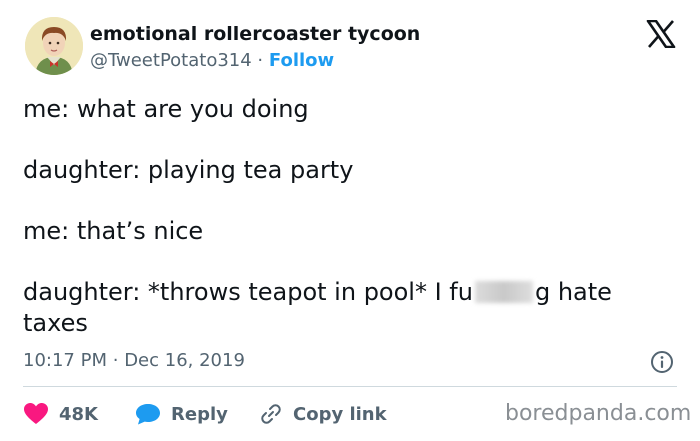 This screenshot has width=700, height=441. What do you see at coordinates (148, 414) in the screenshot?
I see `reply-bubble-icon` at bounding box center [148, 414].